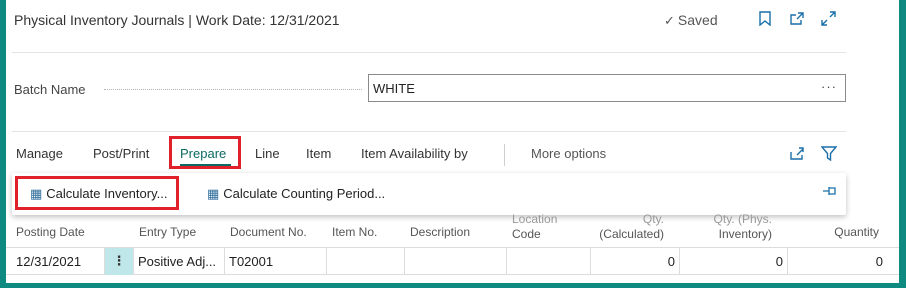  What do you see at coordinates (697, 20) in the screenshot?
I see `saved-label: Saved` at bounding box center [697, 20].